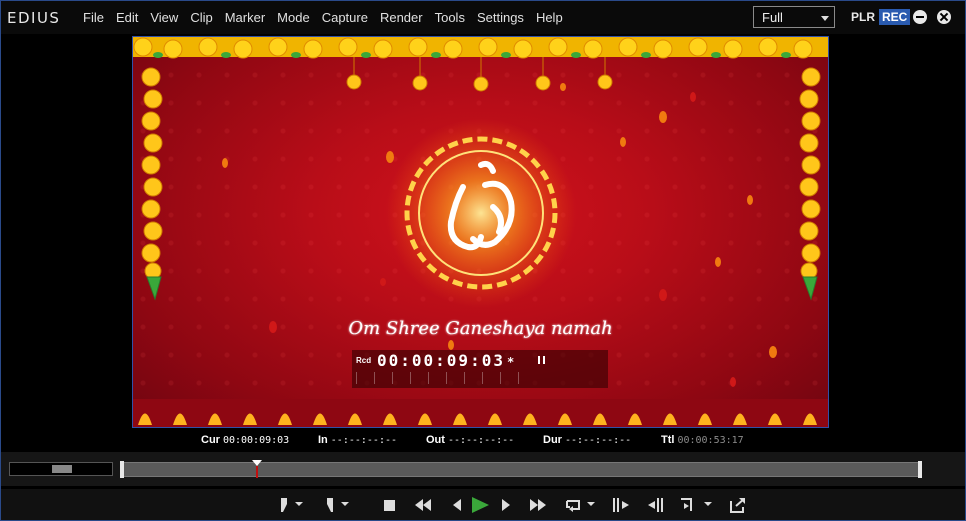 This screenshot has width=966, height=521. What do you see at coordinates (772, 17) in the screenshot?
I see `zoom-select-value: Full` at bounding box center [772, 17].